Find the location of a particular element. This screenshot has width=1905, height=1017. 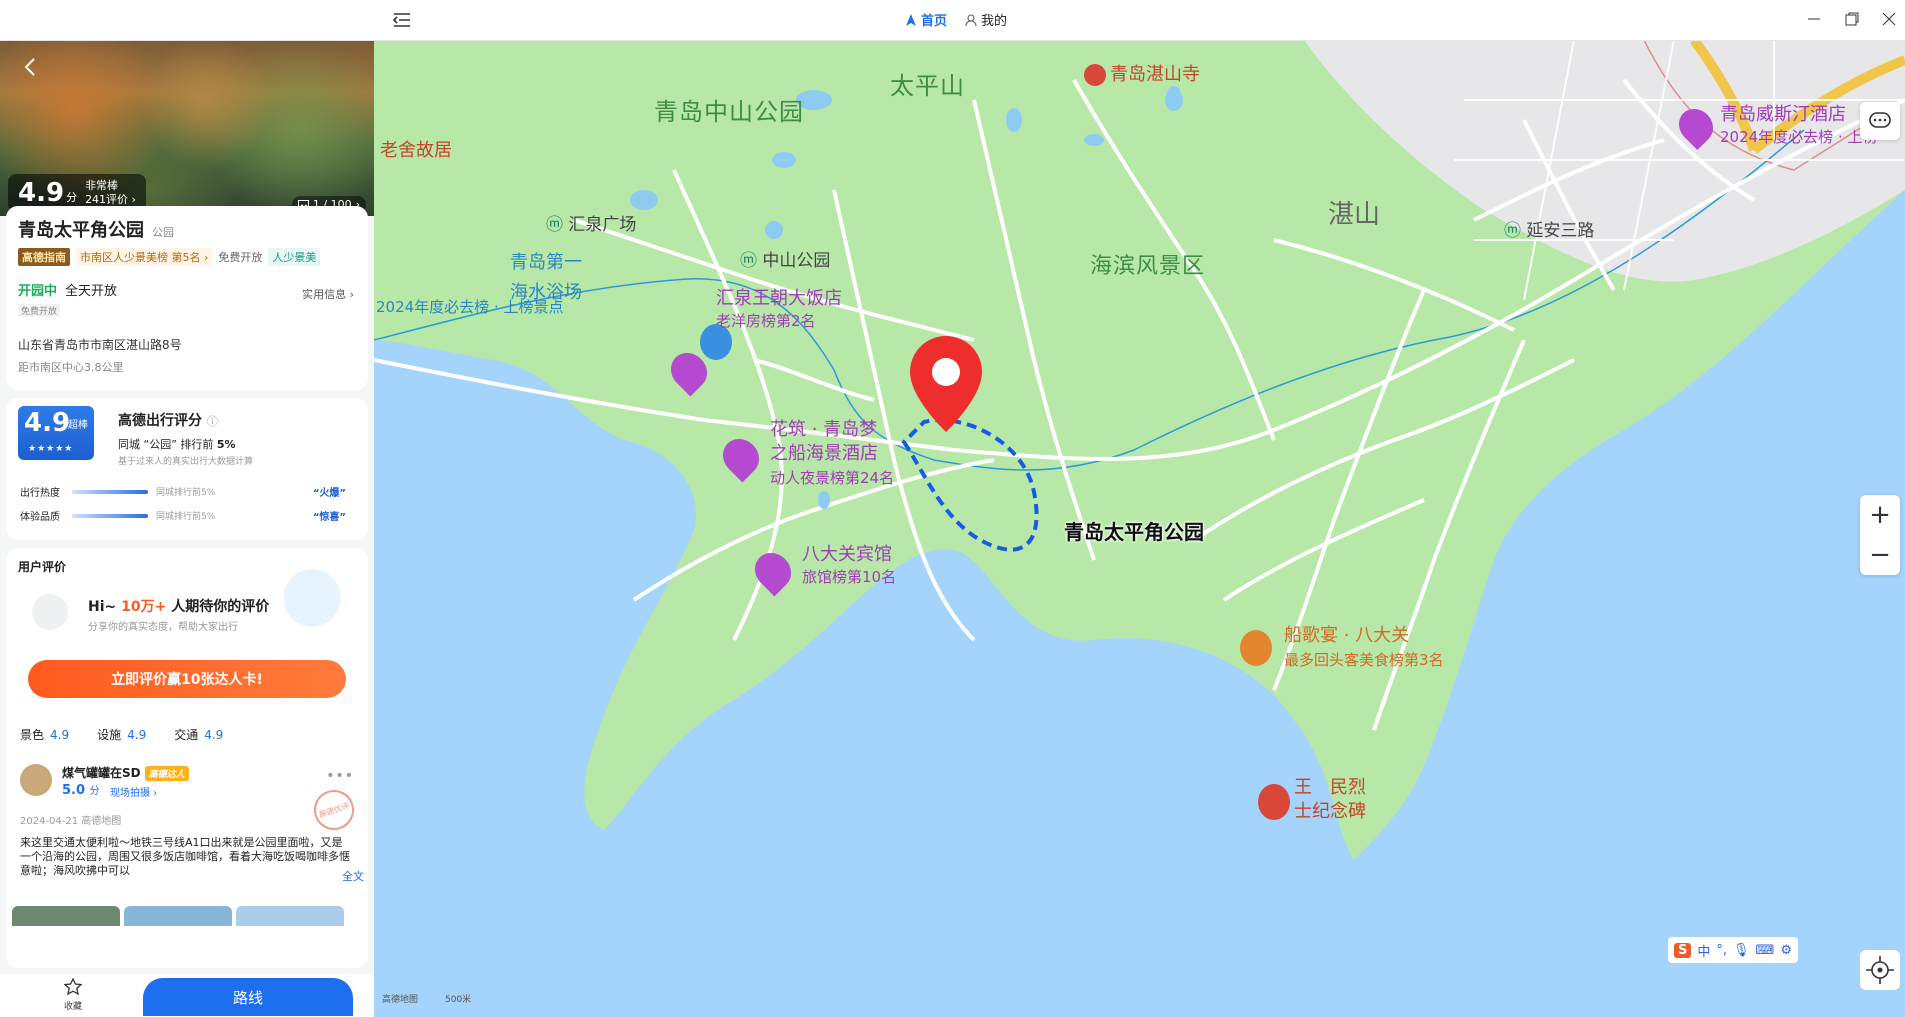

crosshair-icon is located at coordinates (1880, 970).